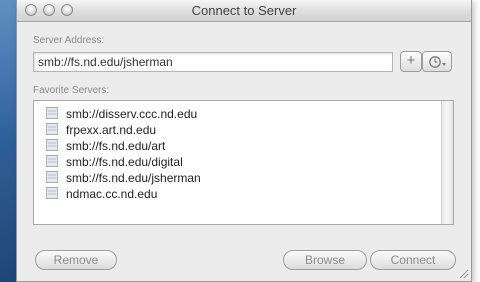 The image size is (480, 282). I want to click on recent-servers-button, so click(437, 61).